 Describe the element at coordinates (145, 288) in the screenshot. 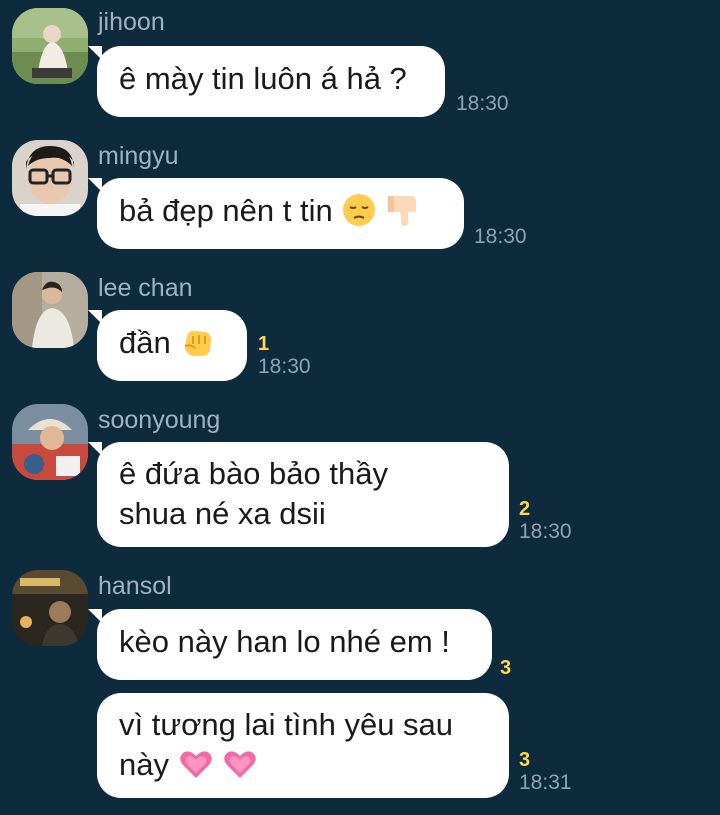

I see `sender-name: lee chan` at that location.